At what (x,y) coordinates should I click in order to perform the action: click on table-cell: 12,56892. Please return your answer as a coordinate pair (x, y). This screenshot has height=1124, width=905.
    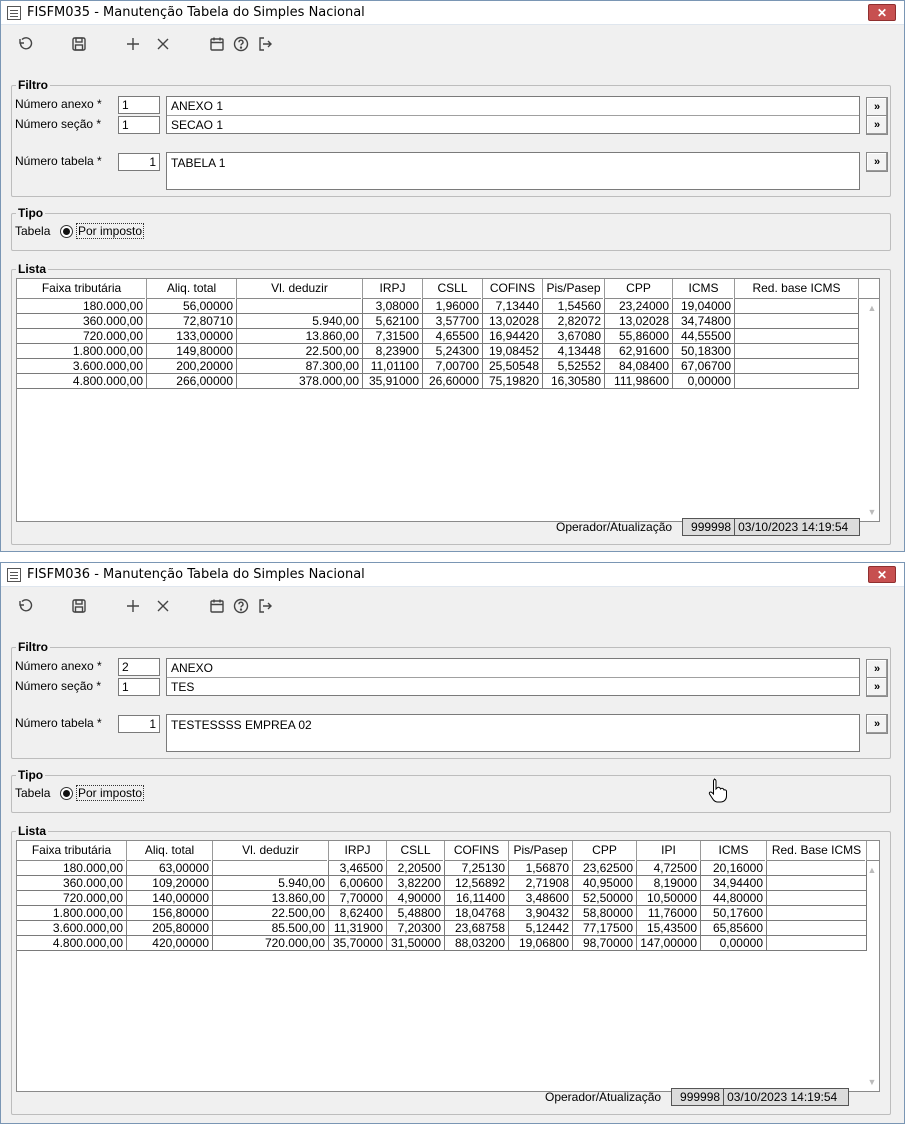
    Looking at the image, I should click on (477, 883).